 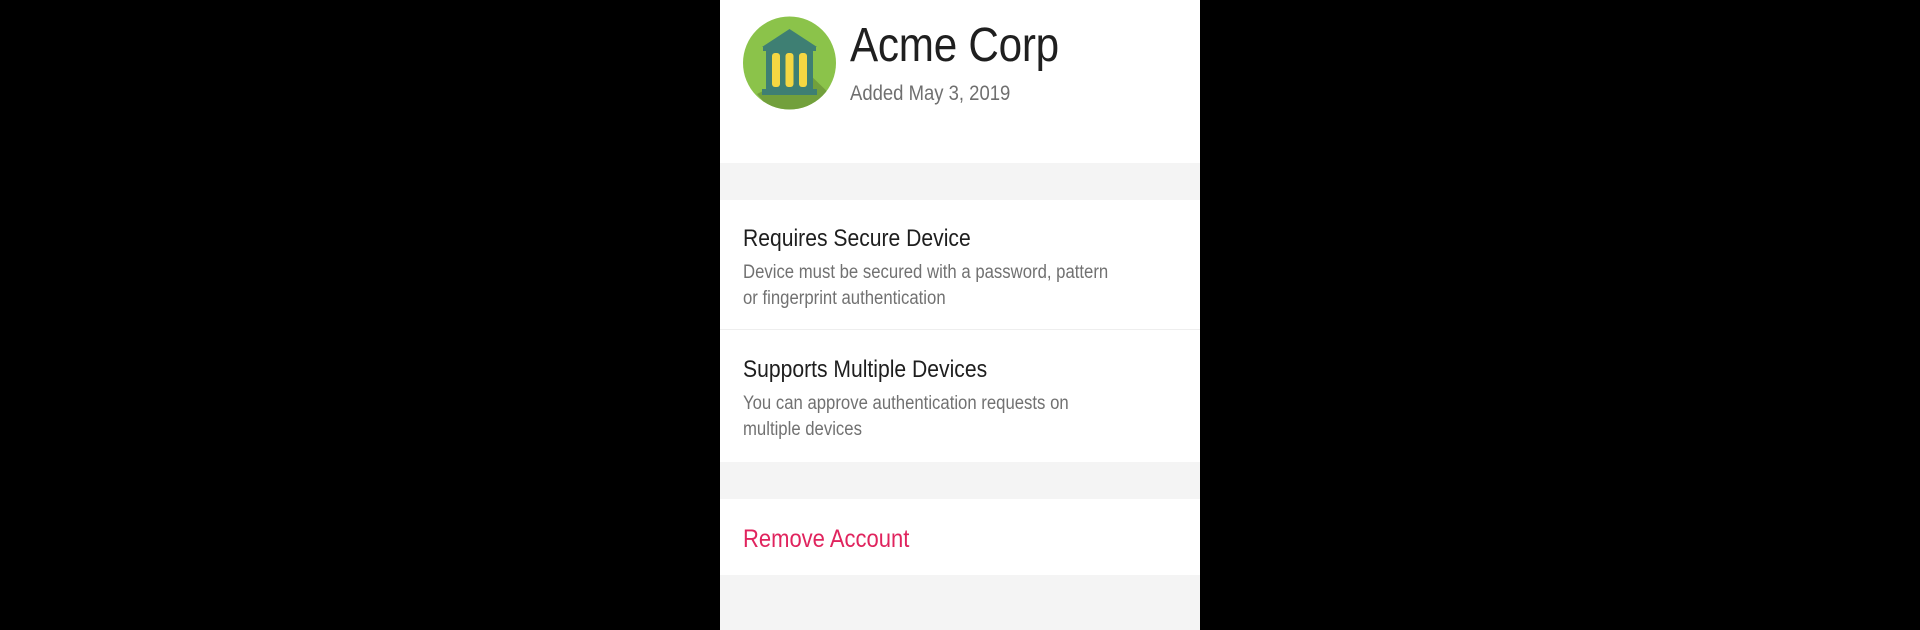 What do you see at coordinates (826, 539) in the screenshot?
I see `remove-account-button: Remove Account` at bounding box center [826, 539].